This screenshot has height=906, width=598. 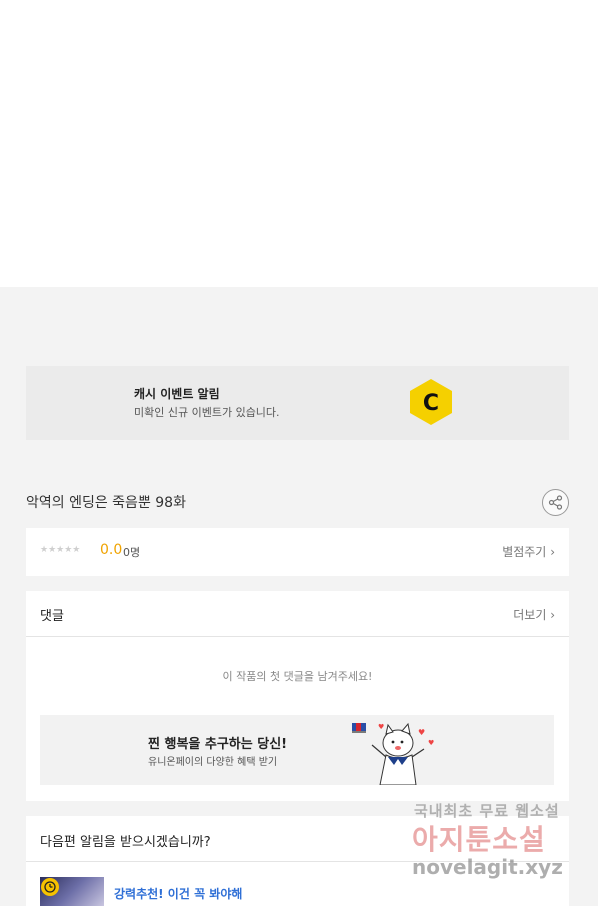 What do you see at coordinates (218, 744) in the screenshot?
I see `ad-title: 찐 행복을 추구하는 당신!` at bounding box center [218, 744].